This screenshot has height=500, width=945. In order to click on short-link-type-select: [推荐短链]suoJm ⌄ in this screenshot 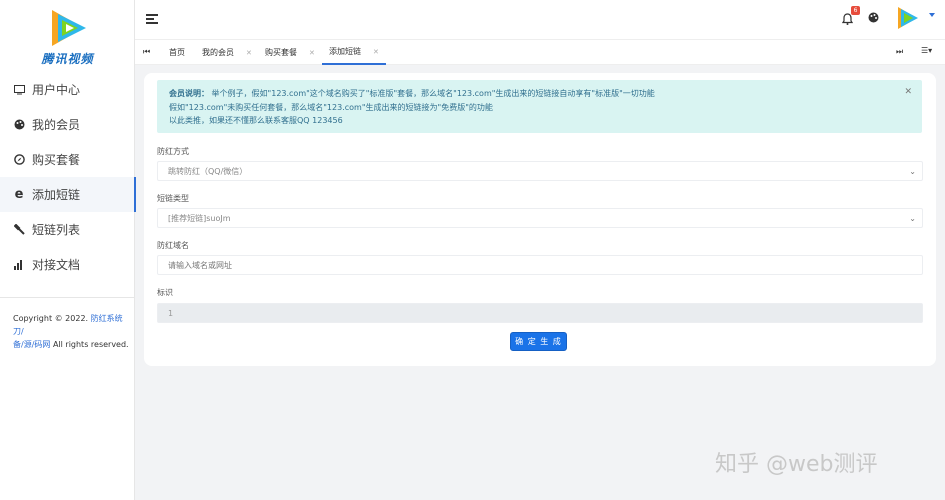, I will do `click(540, 218)`.